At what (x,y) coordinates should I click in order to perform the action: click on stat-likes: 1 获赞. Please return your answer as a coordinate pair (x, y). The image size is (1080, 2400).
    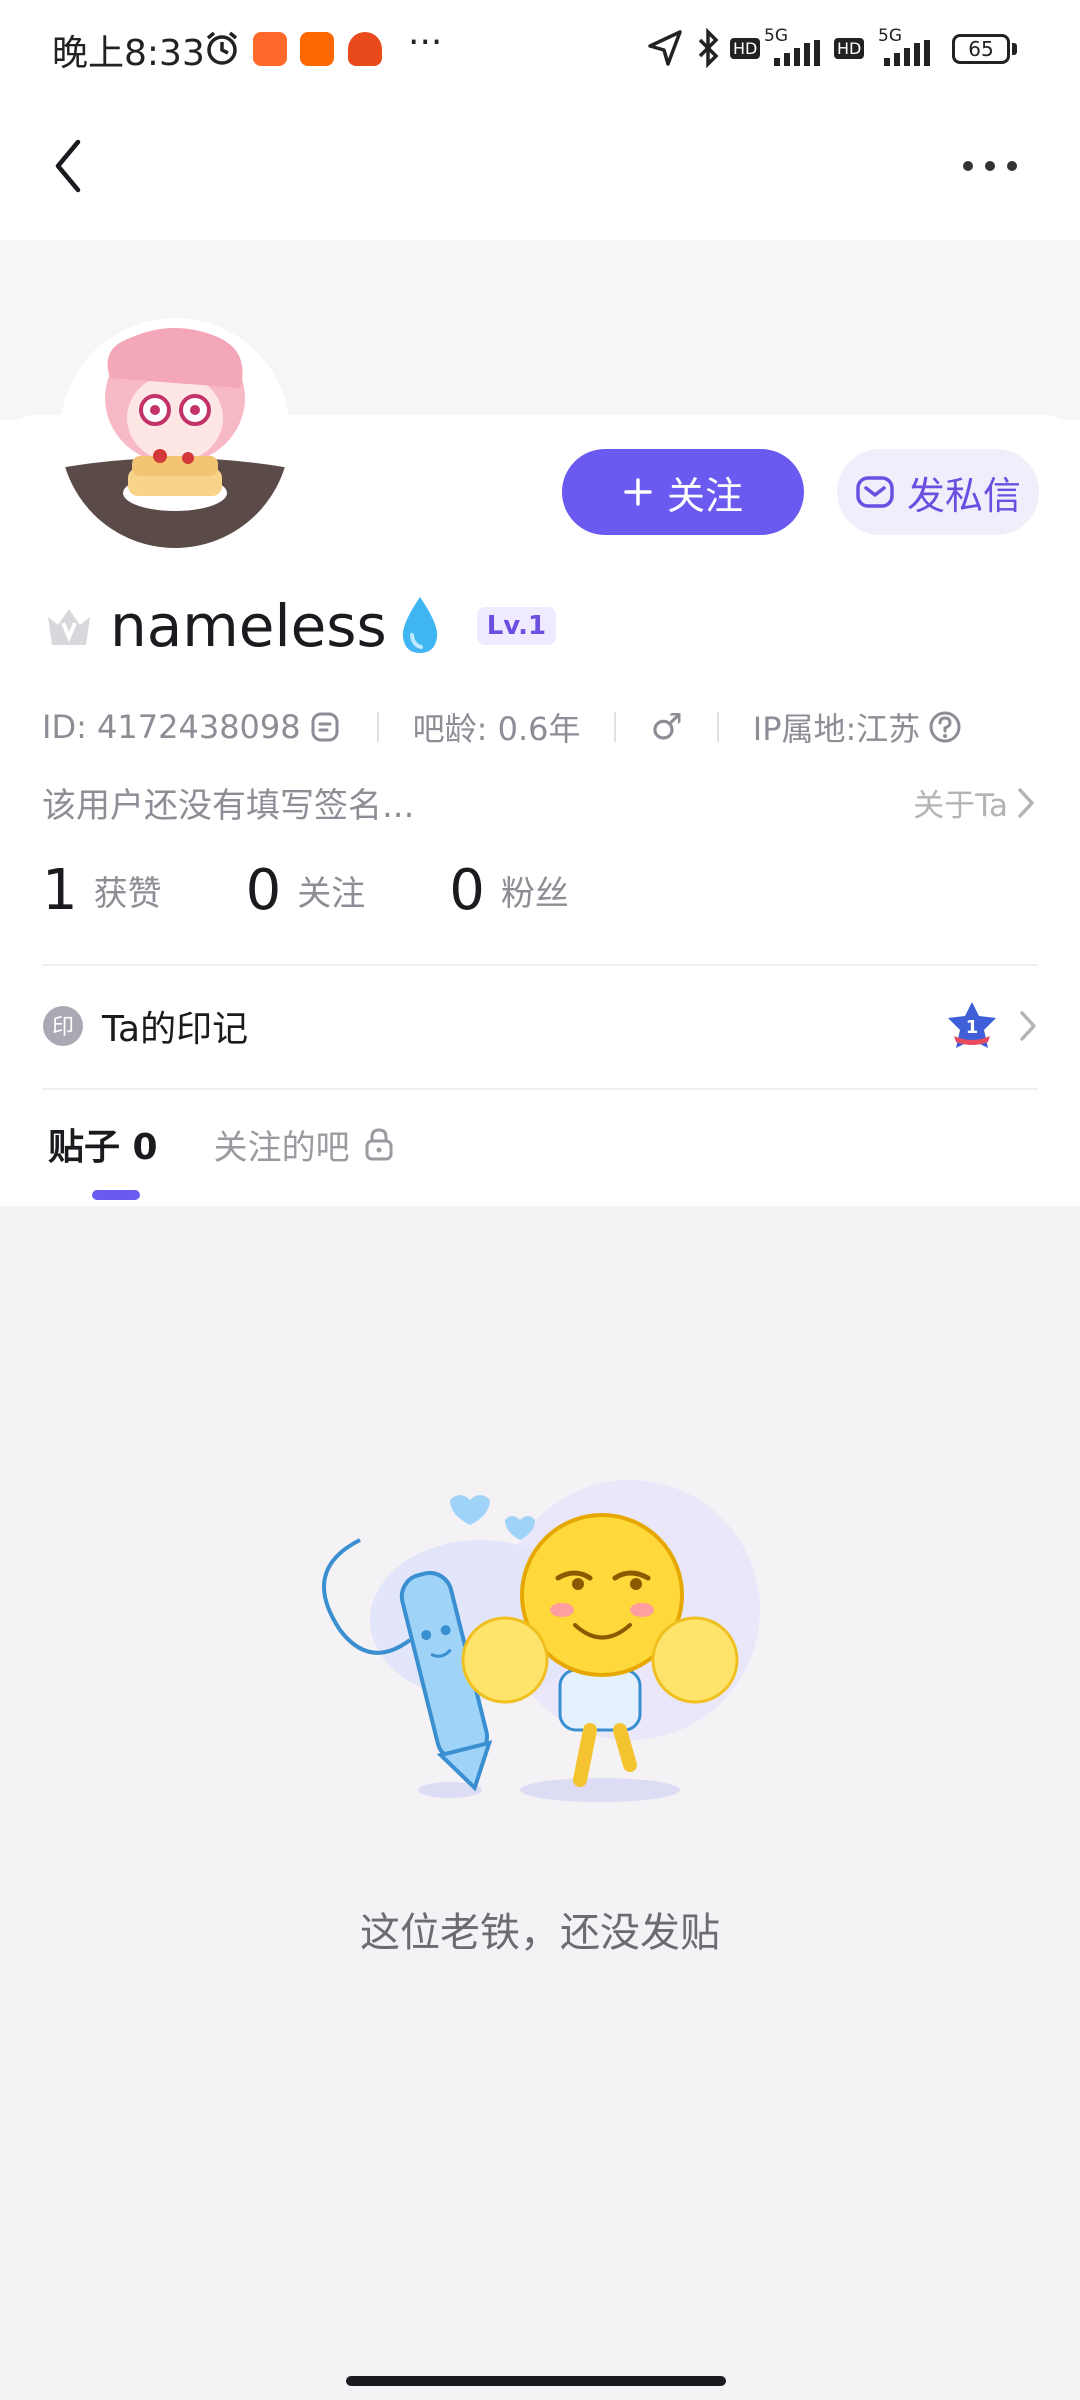
    Looking at the image, I should click on (102, 890).